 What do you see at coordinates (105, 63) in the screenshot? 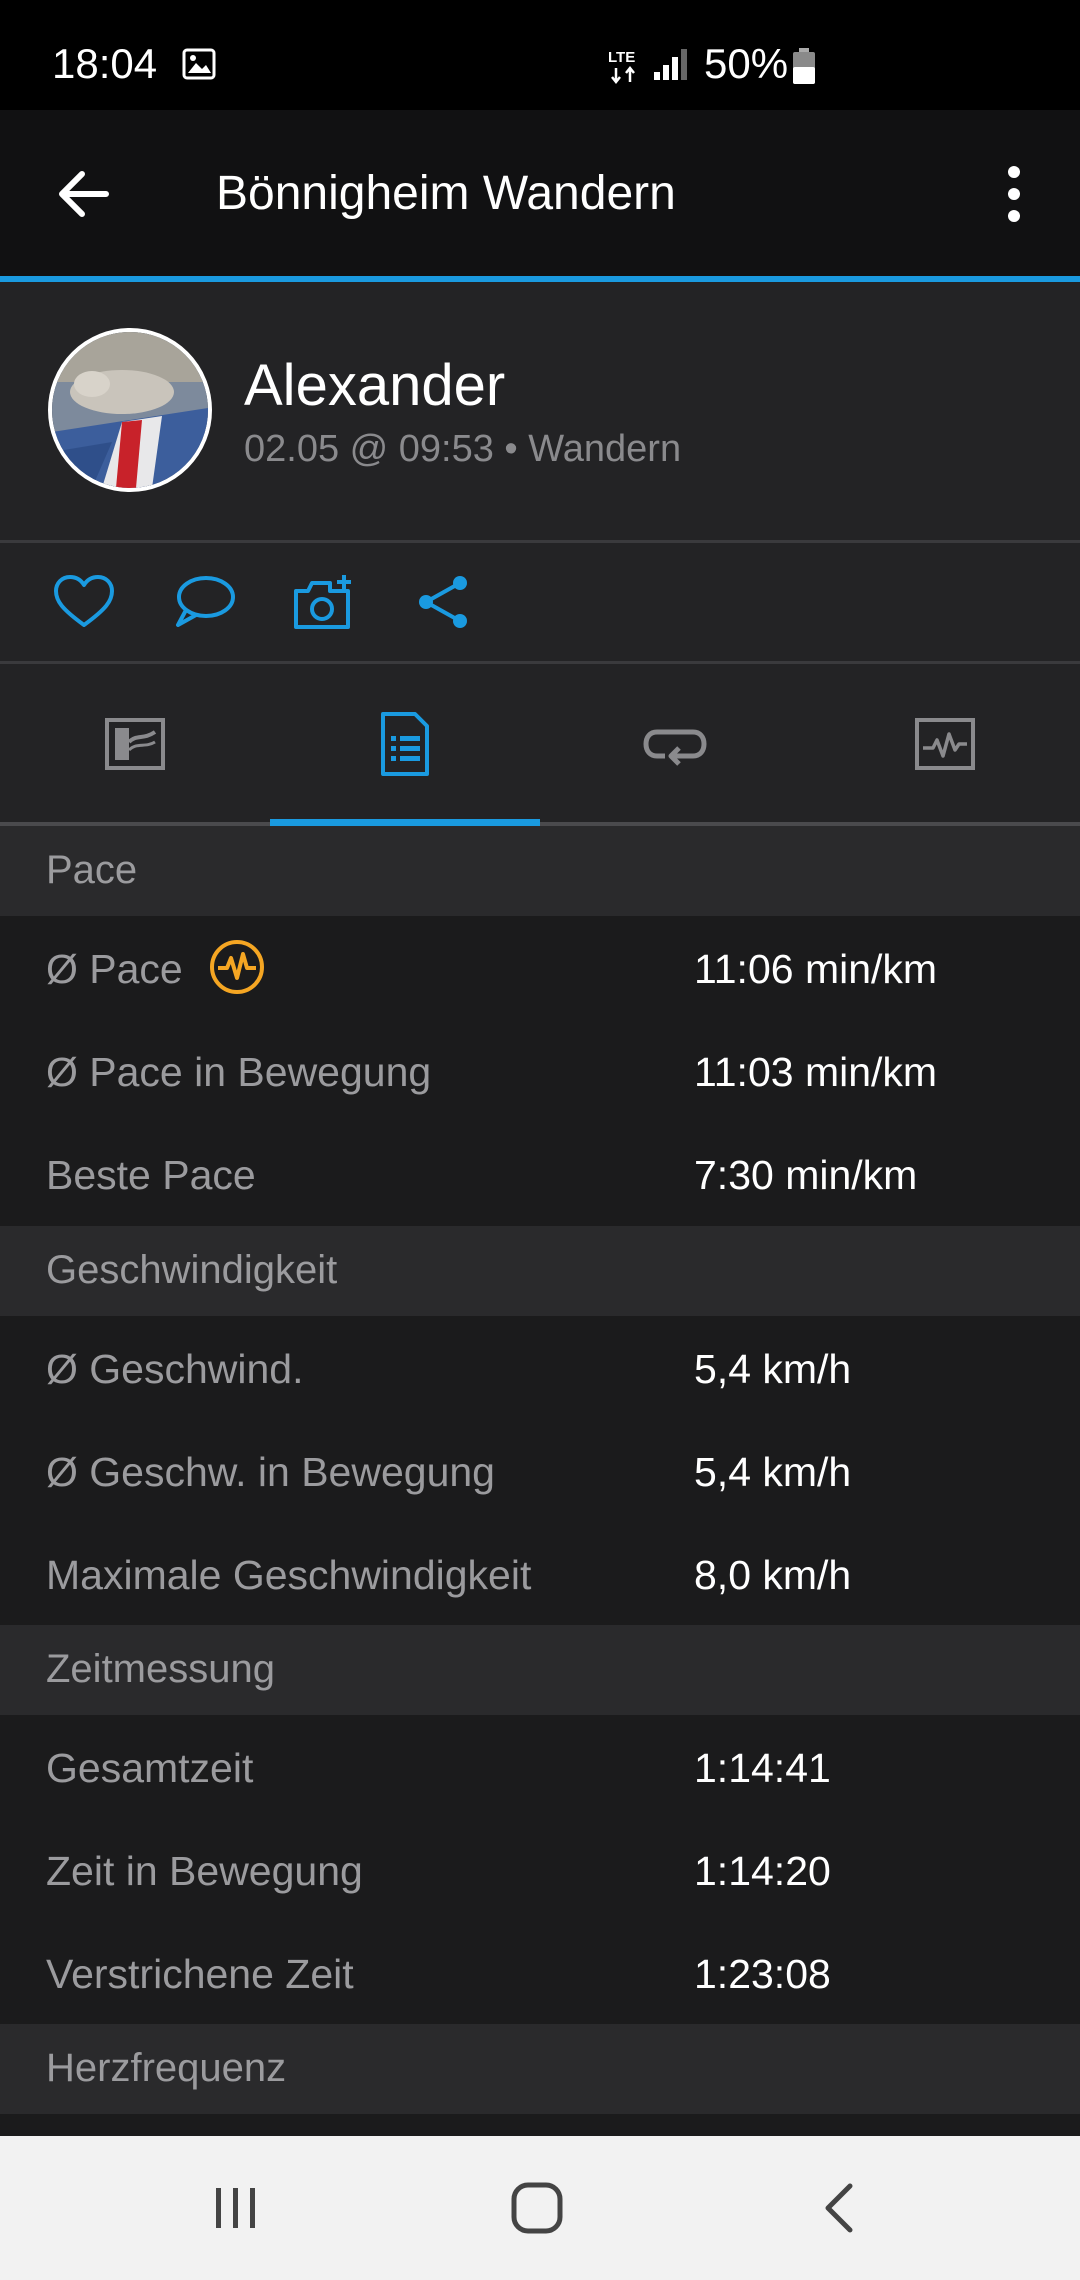
I see `status-time: 18:04` at bounding box center [105, 63].